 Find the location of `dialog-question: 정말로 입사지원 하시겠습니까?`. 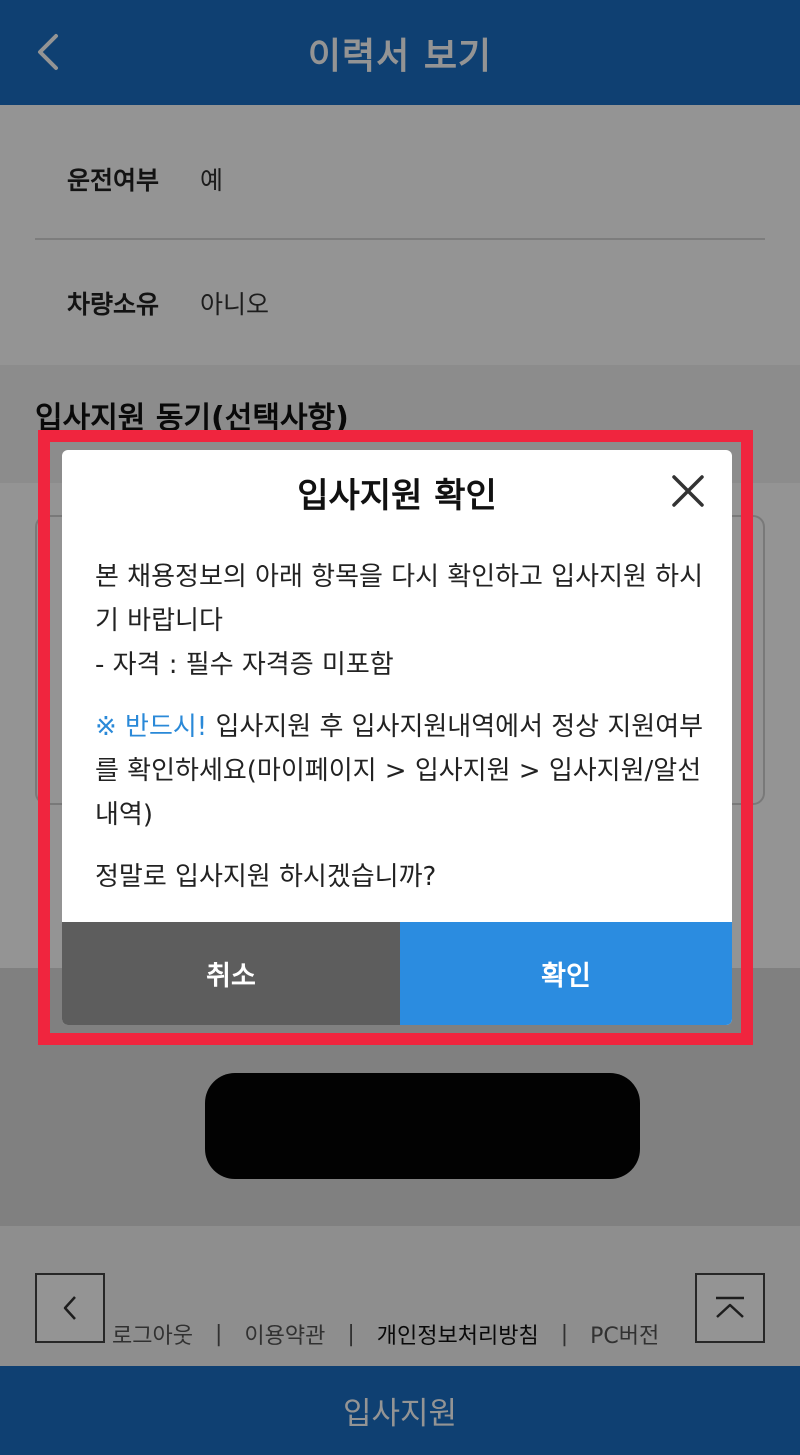

dialog-question: 정말로 입사지원 하시겠습니까? is located at coordinates (266, 877).